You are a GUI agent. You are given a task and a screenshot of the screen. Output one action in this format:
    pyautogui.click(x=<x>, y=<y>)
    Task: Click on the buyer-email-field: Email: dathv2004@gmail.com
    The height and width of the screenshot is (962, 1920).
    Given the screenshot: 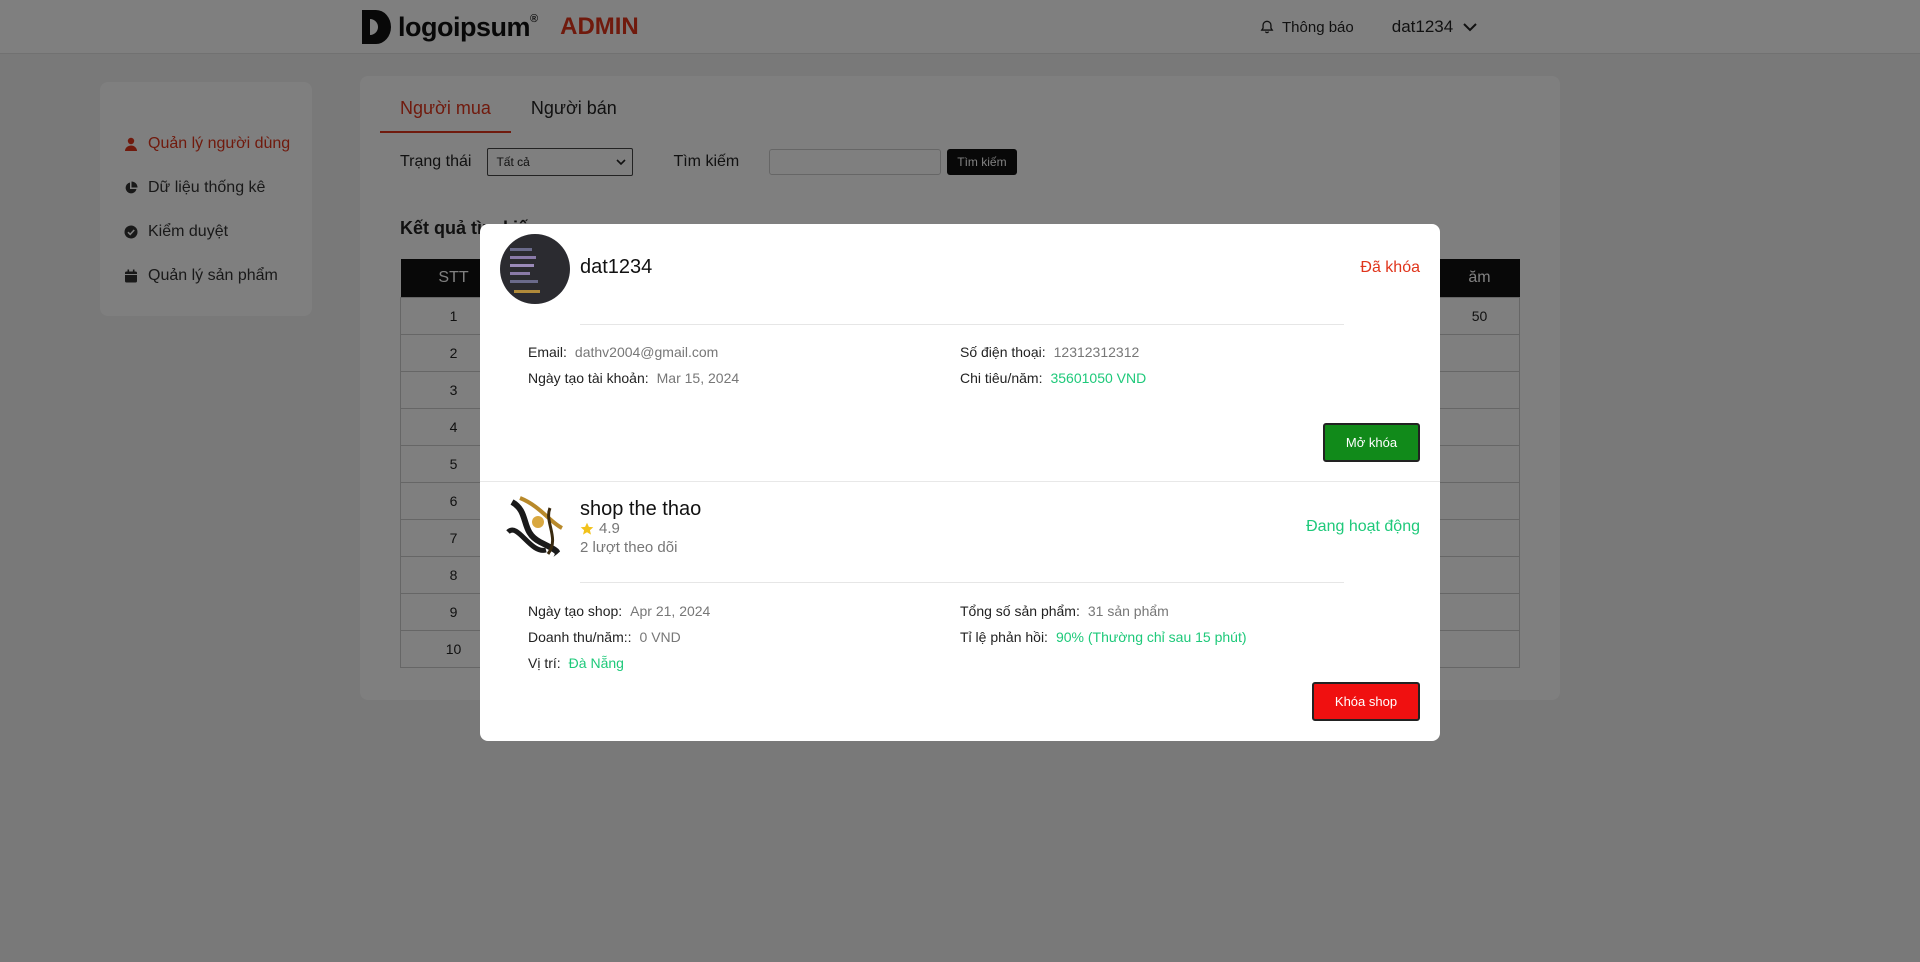 What is the action you would take?
    pyautogui.click(x=623, y=352)
    